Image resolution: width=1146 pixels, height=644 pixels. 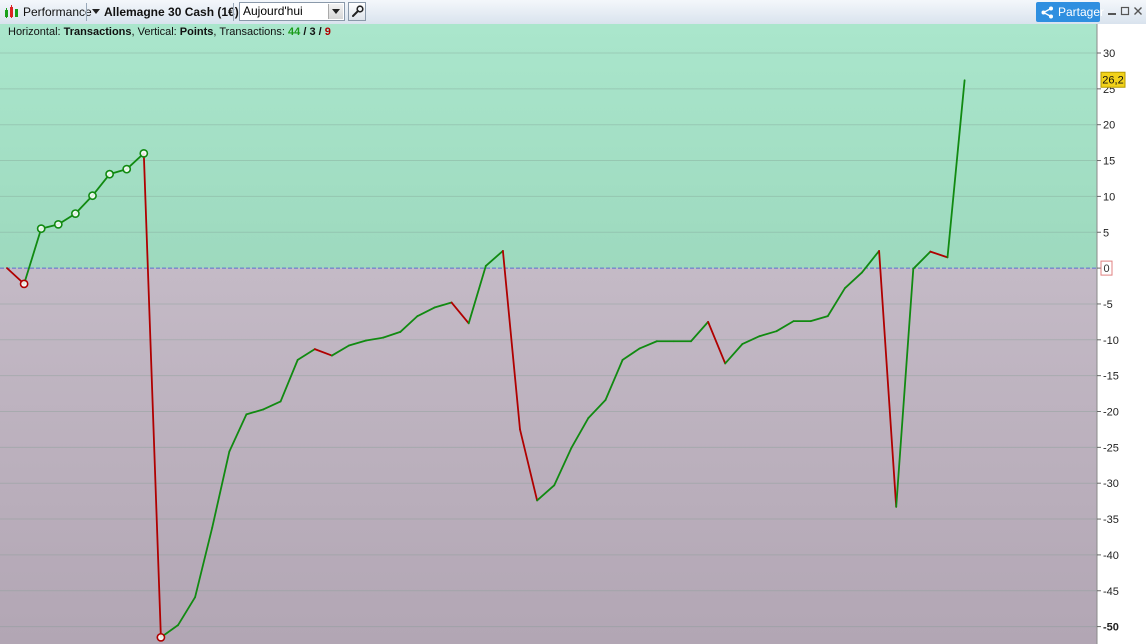 I want to click on period-dropdown-button, so click(x=335, y=11).